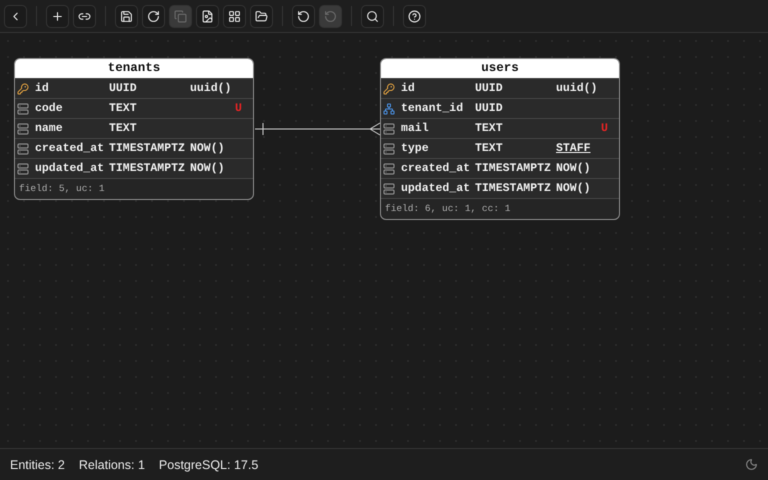  I want to click on folder-icon, so click(261, 16).